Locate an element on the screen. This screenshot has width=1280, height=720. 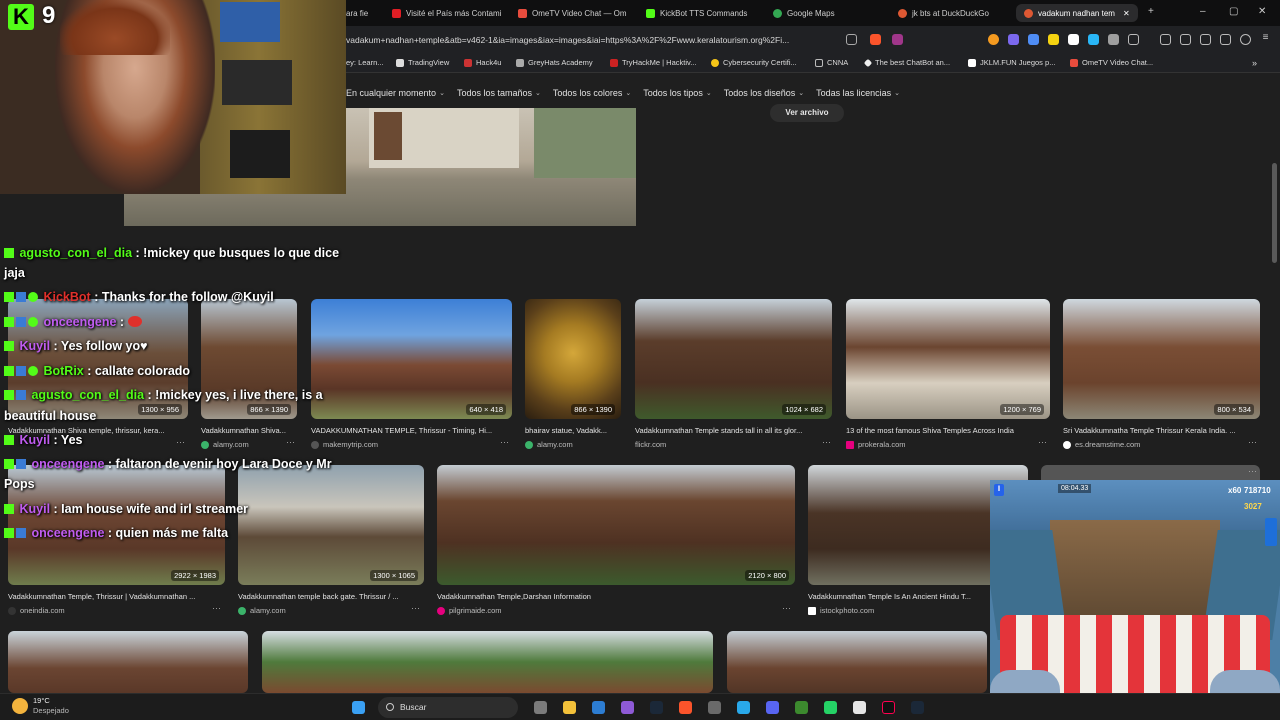
close-window-button: ✕ is located at coordinates (1262, 11).